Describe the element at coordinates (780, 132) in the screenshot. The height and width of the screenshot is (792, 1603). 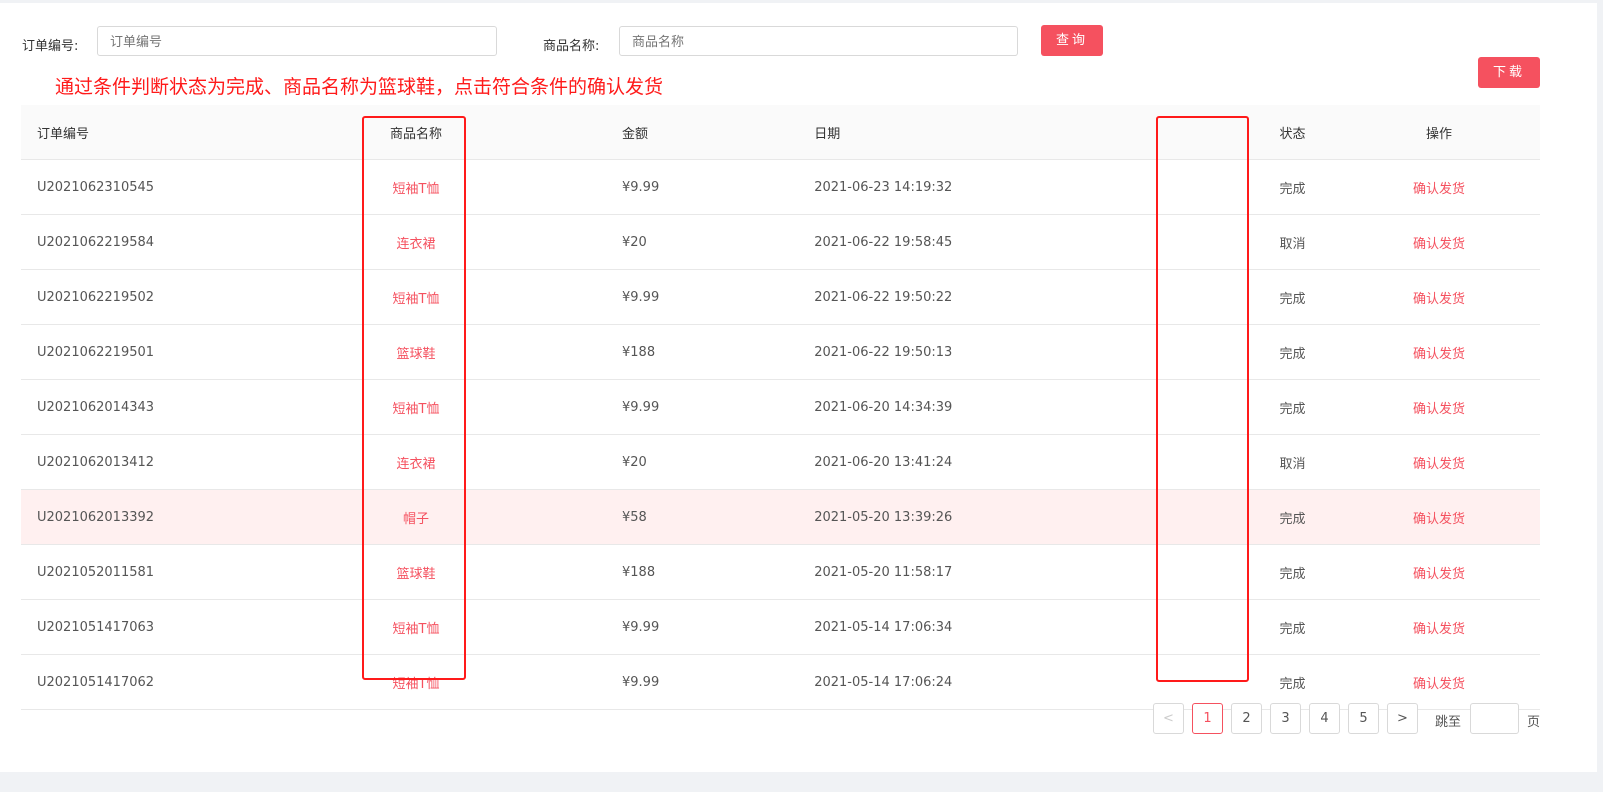
I see `table-header: 订单编号 商品名称 金额 日期 状态 操作` at that location.